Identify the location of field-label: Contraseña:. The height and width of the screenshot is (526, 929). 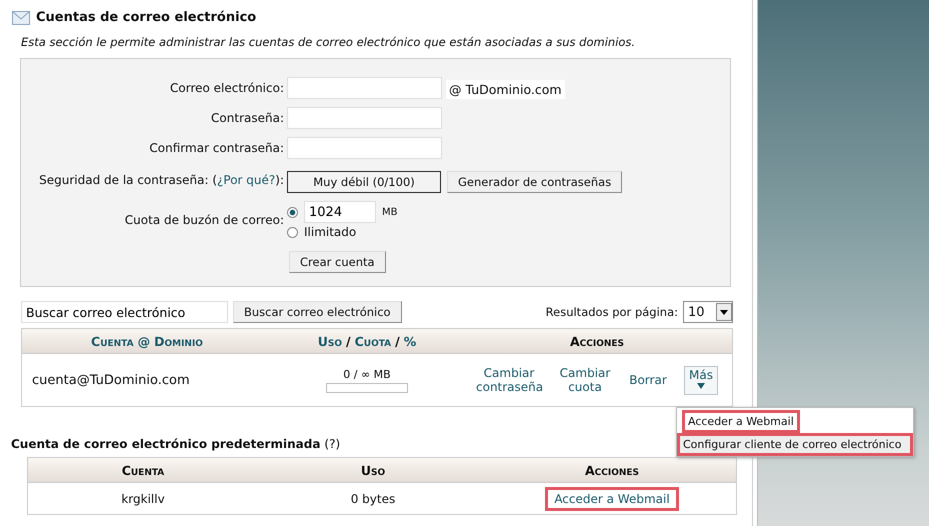
(247, 118).